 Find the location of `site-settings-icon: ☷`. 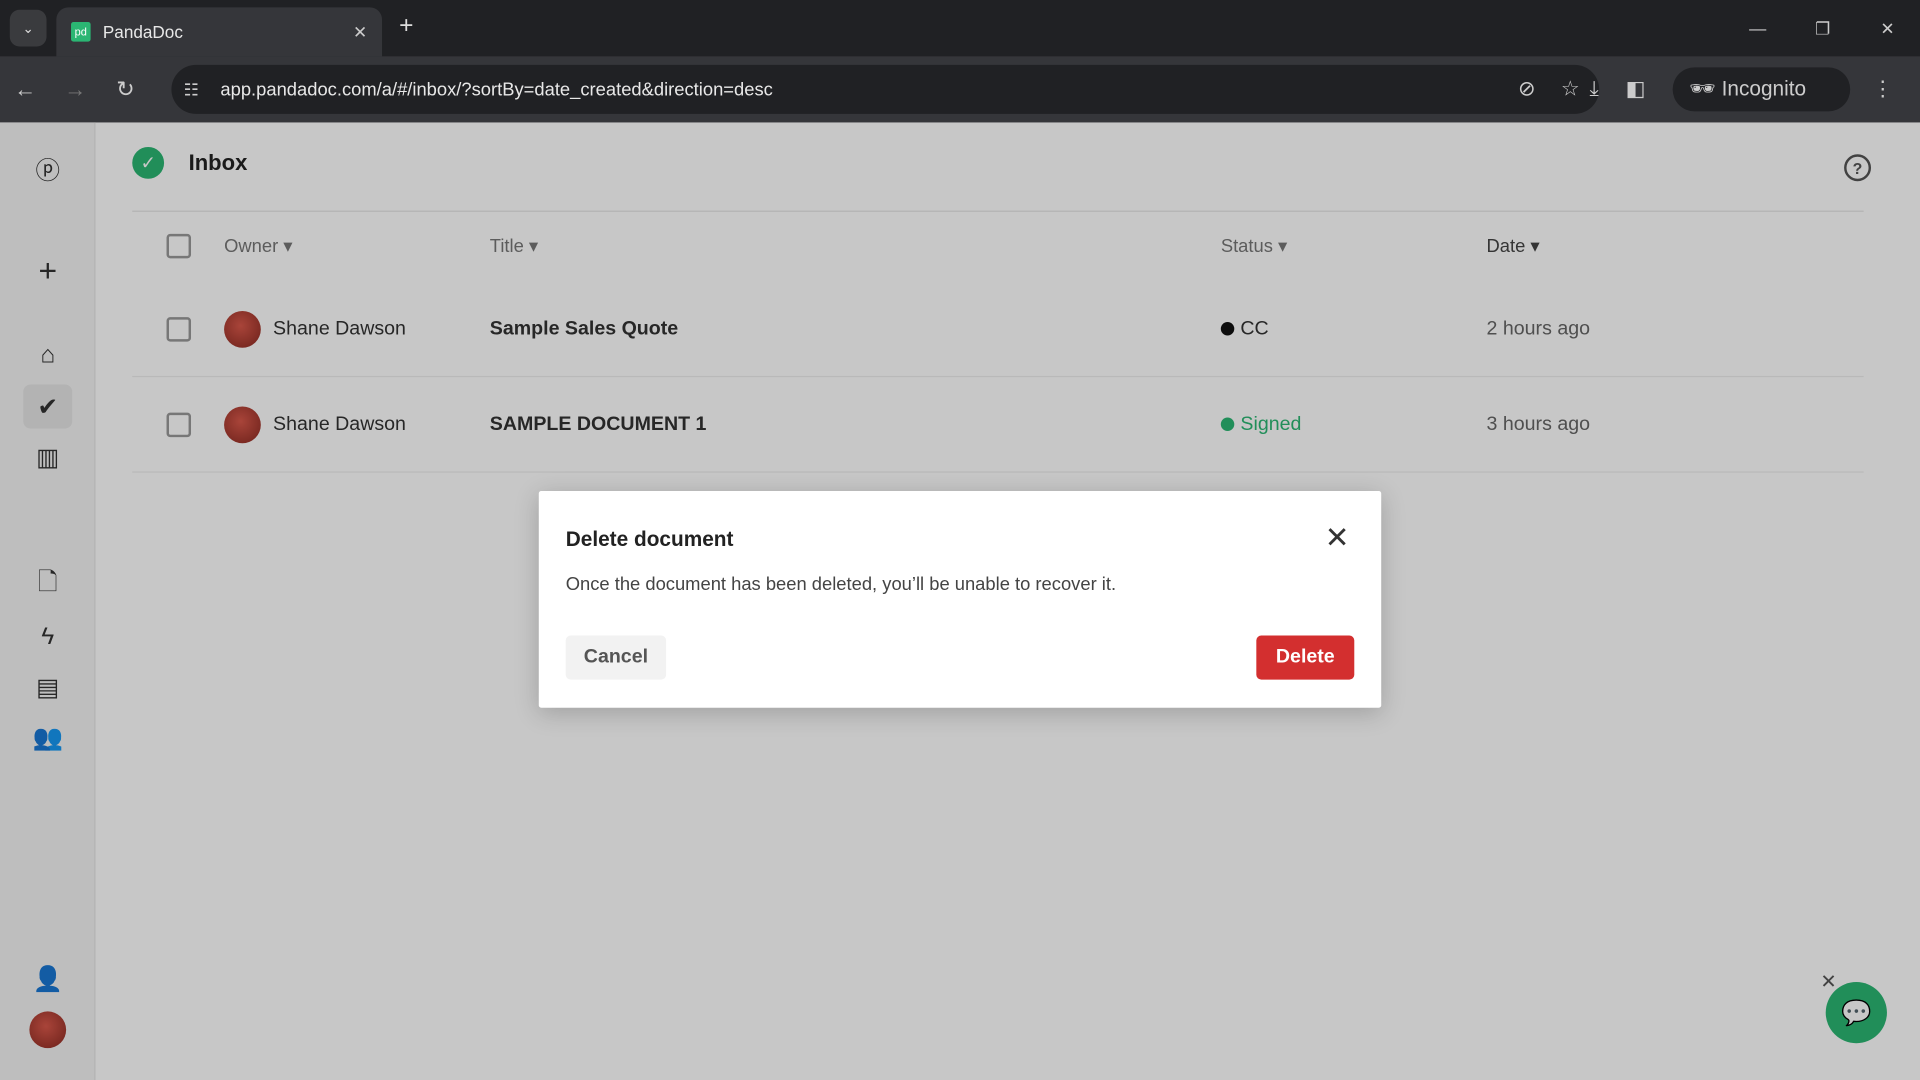

site-settings-icon: ☷ is located at coordinates (191, 89).